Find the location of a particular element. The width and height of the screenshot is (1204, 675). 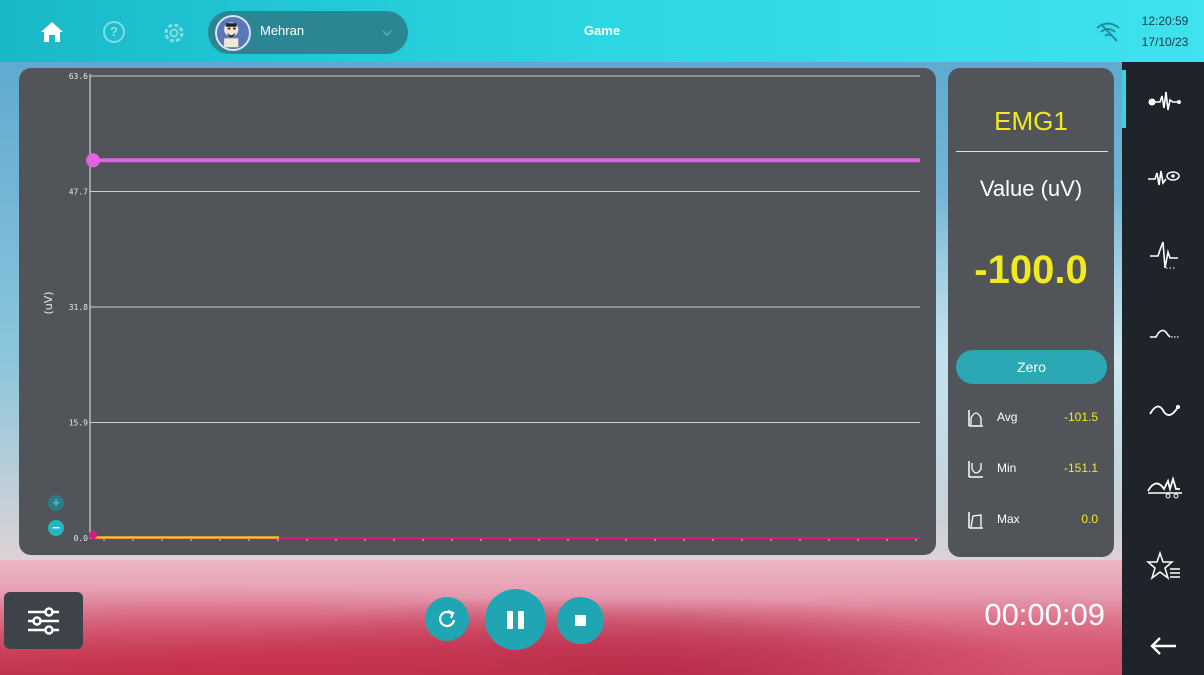

restart-button is located at coordinates (447, 619).